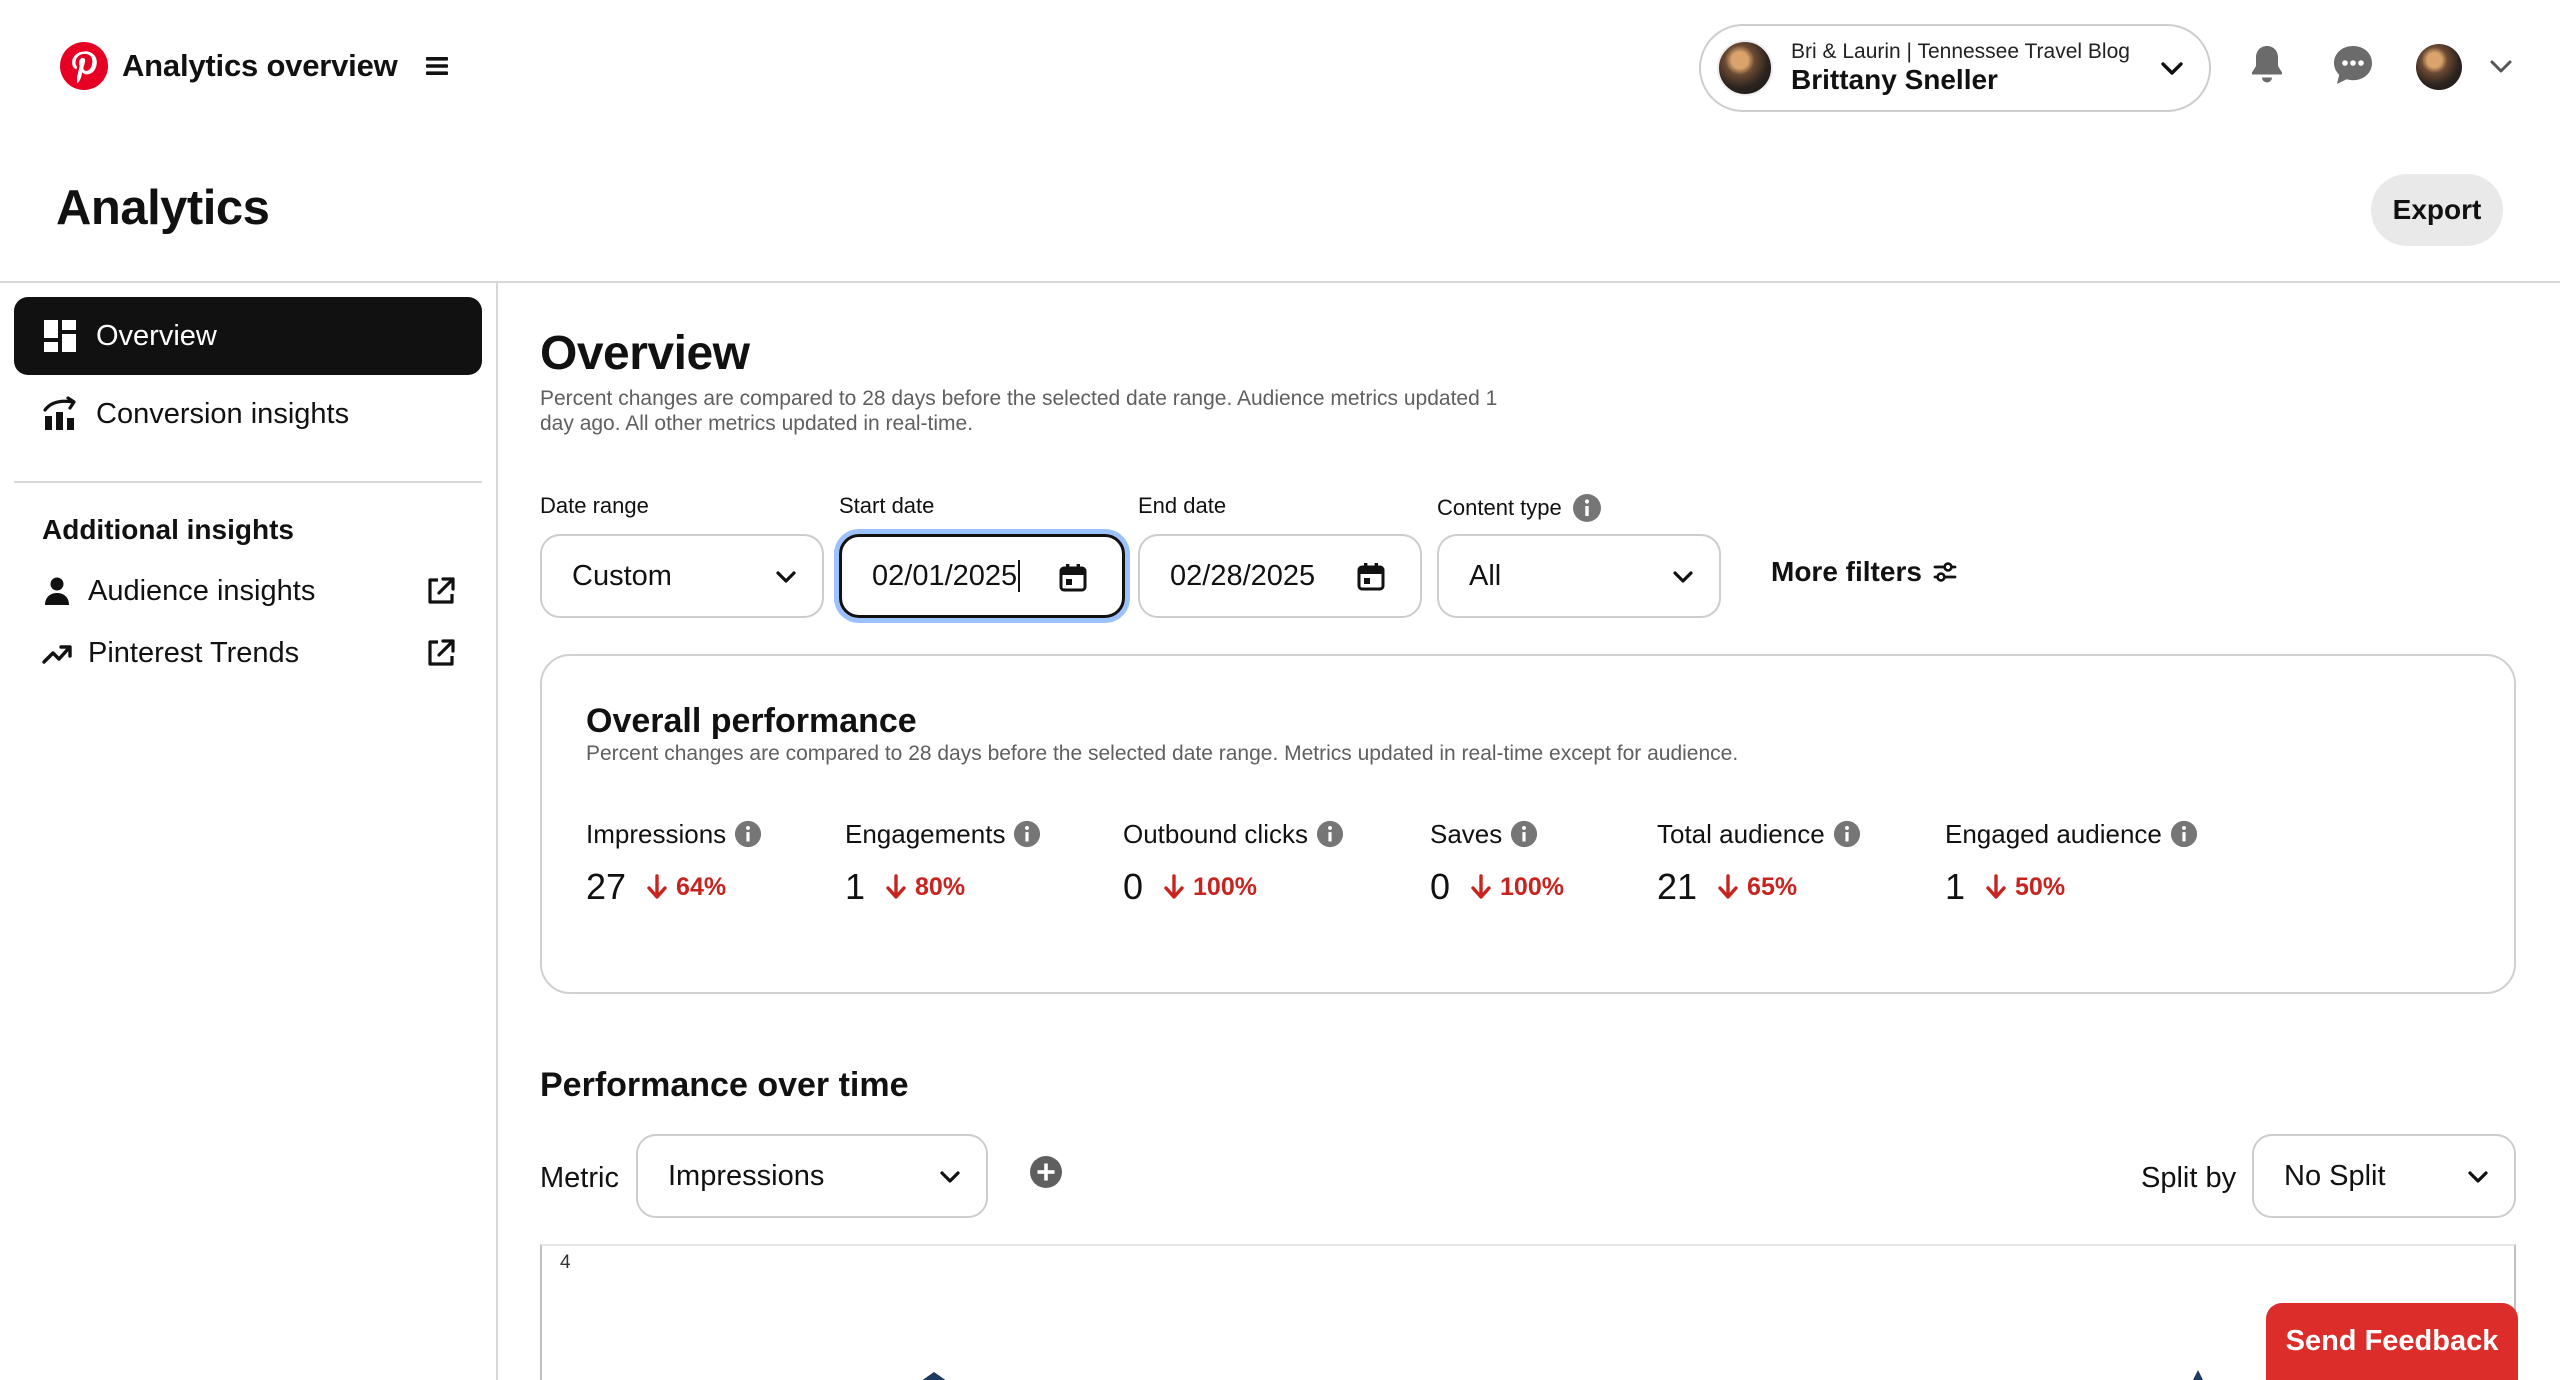  Describe the element at coordinates (1280, 576) in the screenshot. I see `end-date-input: 02/28/2025` at that location.